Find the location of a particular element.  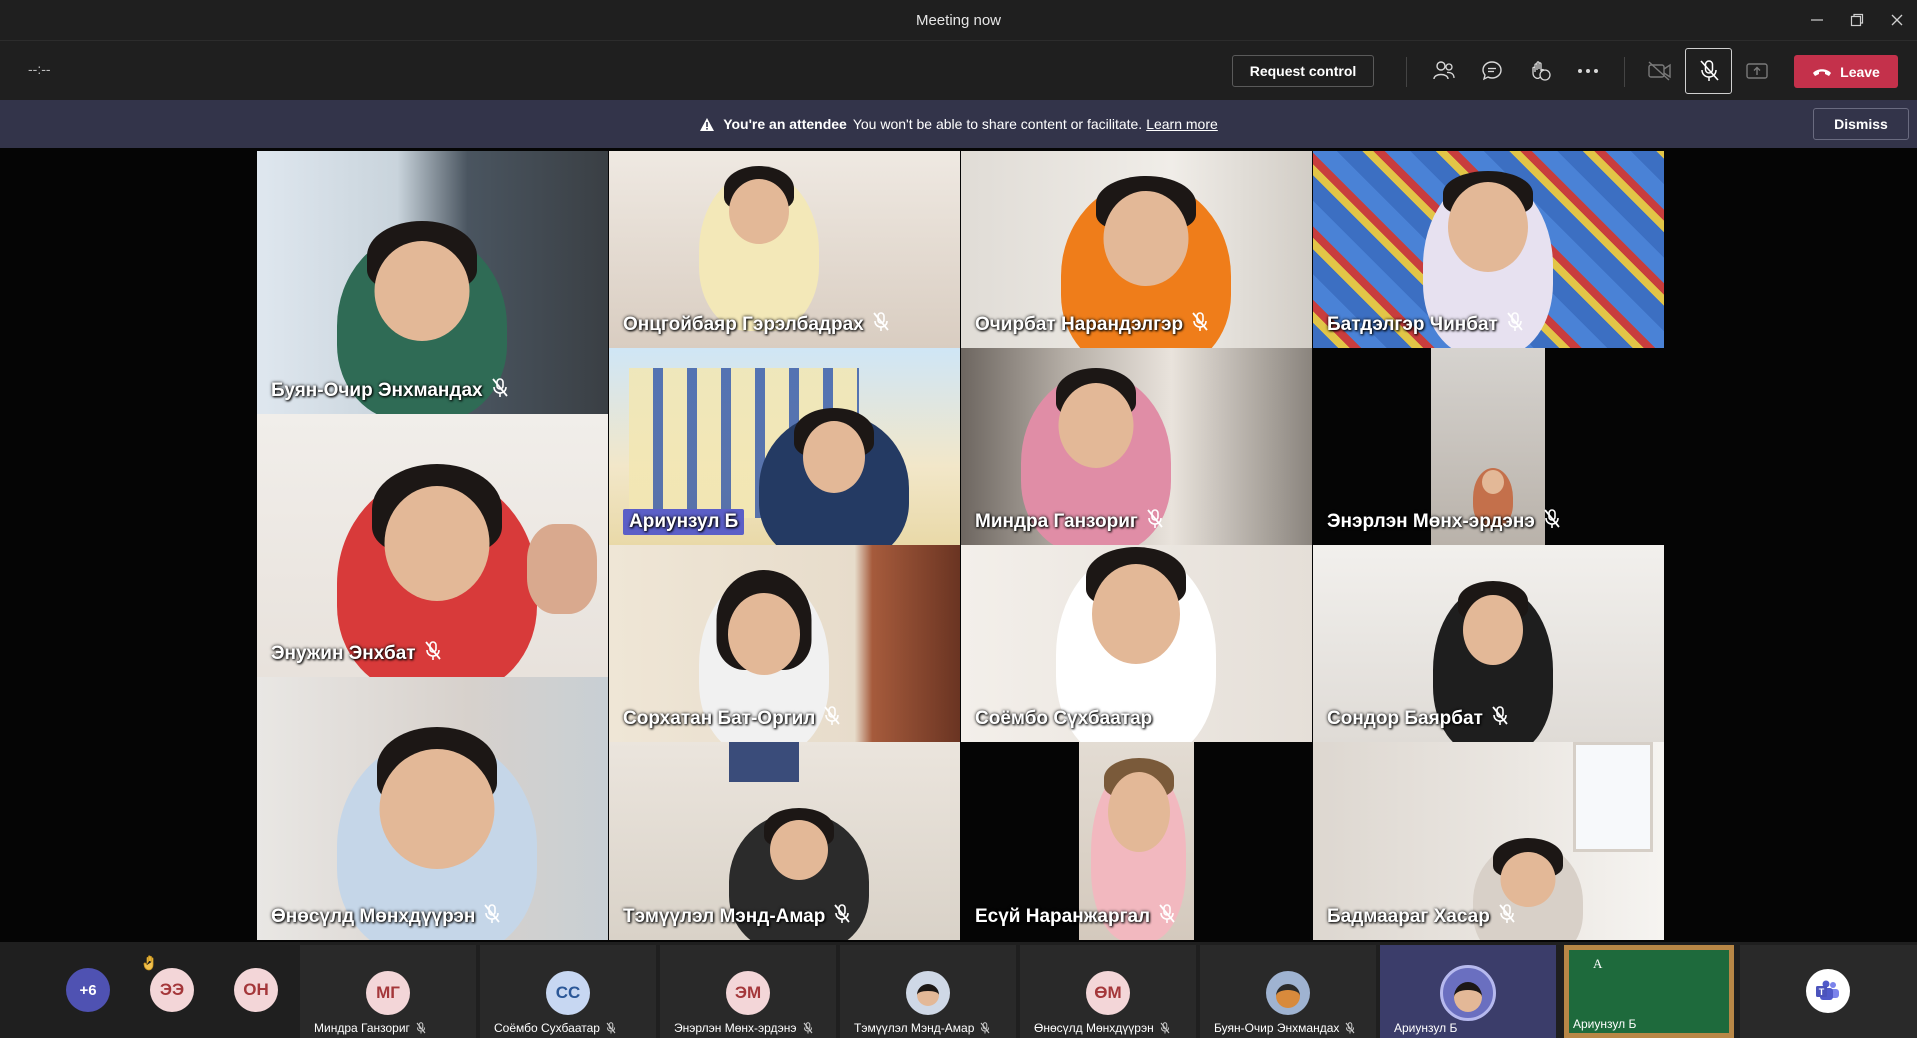

participant-name: Тэмүүлэл Мэнд-Амар is located at coordinates (737, 917).